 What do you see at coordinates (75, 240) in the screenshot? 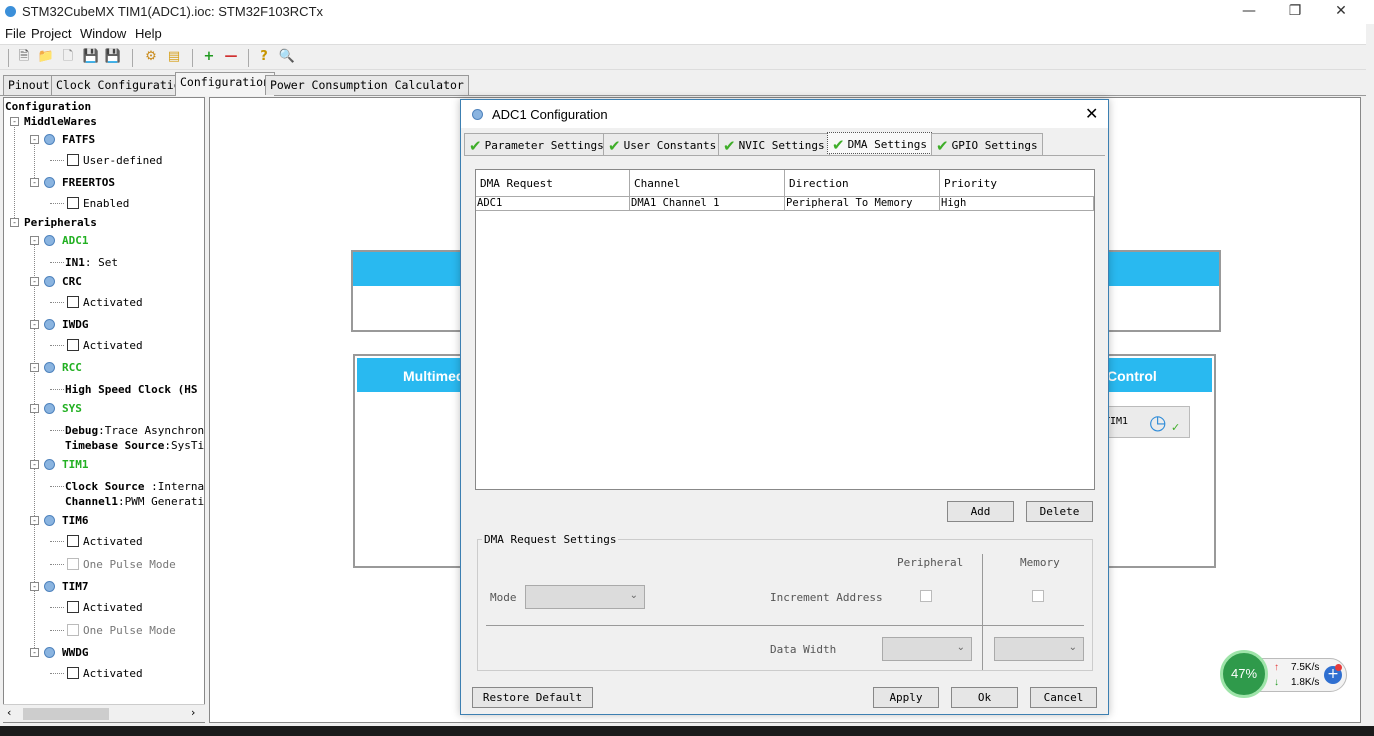
I see `tree-adc1: ADC1` at bounding box center [75, 240].